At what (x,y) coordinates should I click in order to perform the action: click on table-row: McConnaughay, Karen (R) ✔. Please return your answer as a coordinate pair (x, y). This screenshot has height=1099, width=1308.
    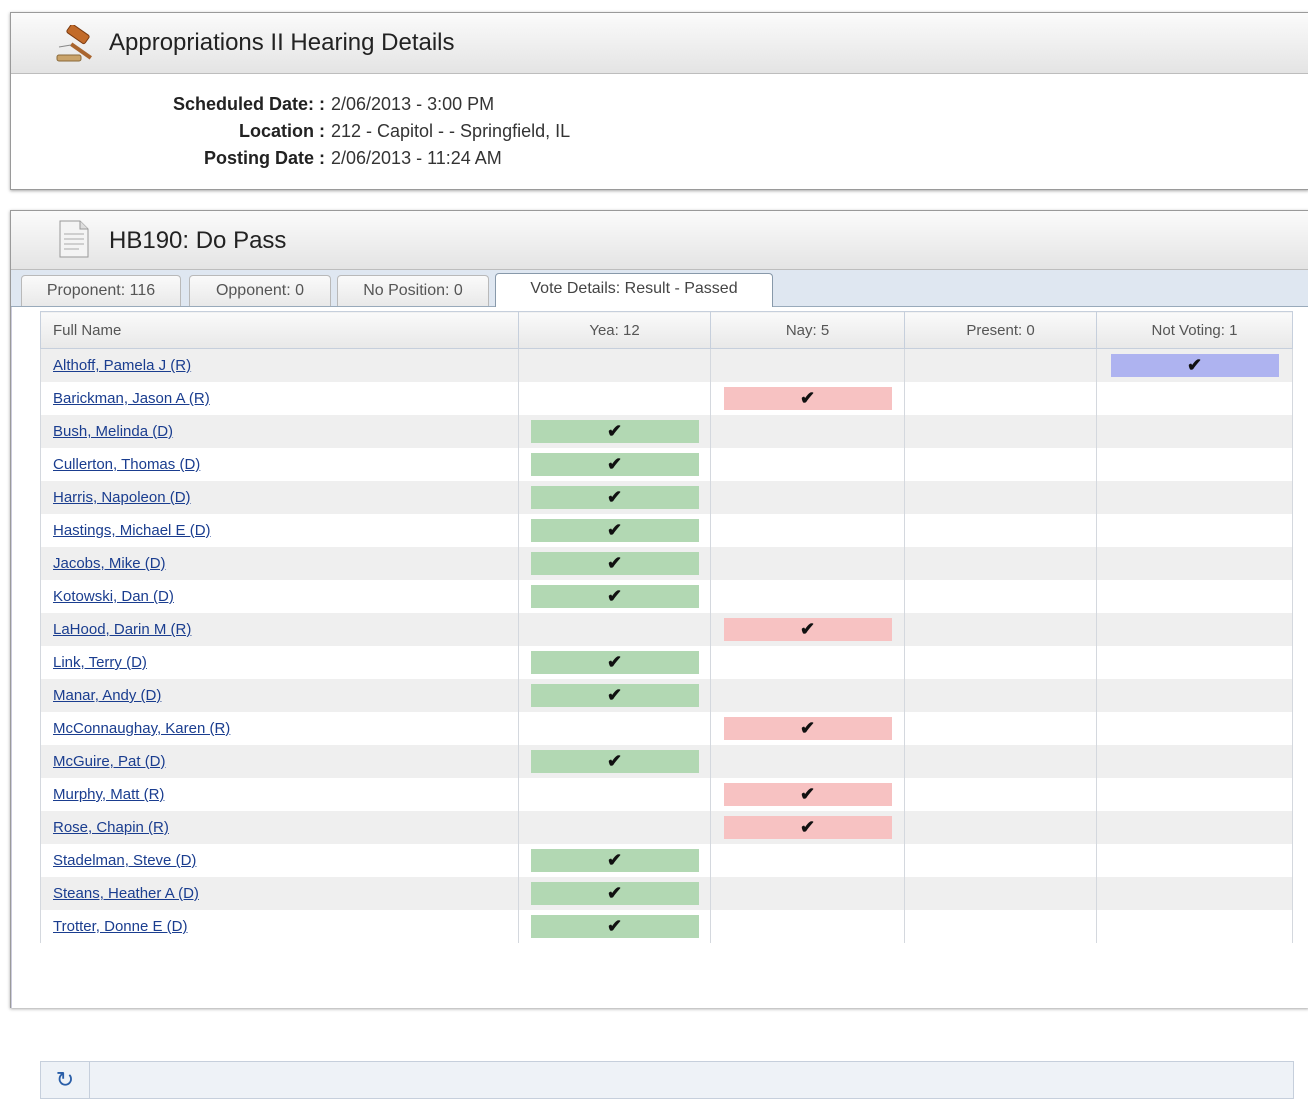
    Looking at the image, I should click on (666, 728).